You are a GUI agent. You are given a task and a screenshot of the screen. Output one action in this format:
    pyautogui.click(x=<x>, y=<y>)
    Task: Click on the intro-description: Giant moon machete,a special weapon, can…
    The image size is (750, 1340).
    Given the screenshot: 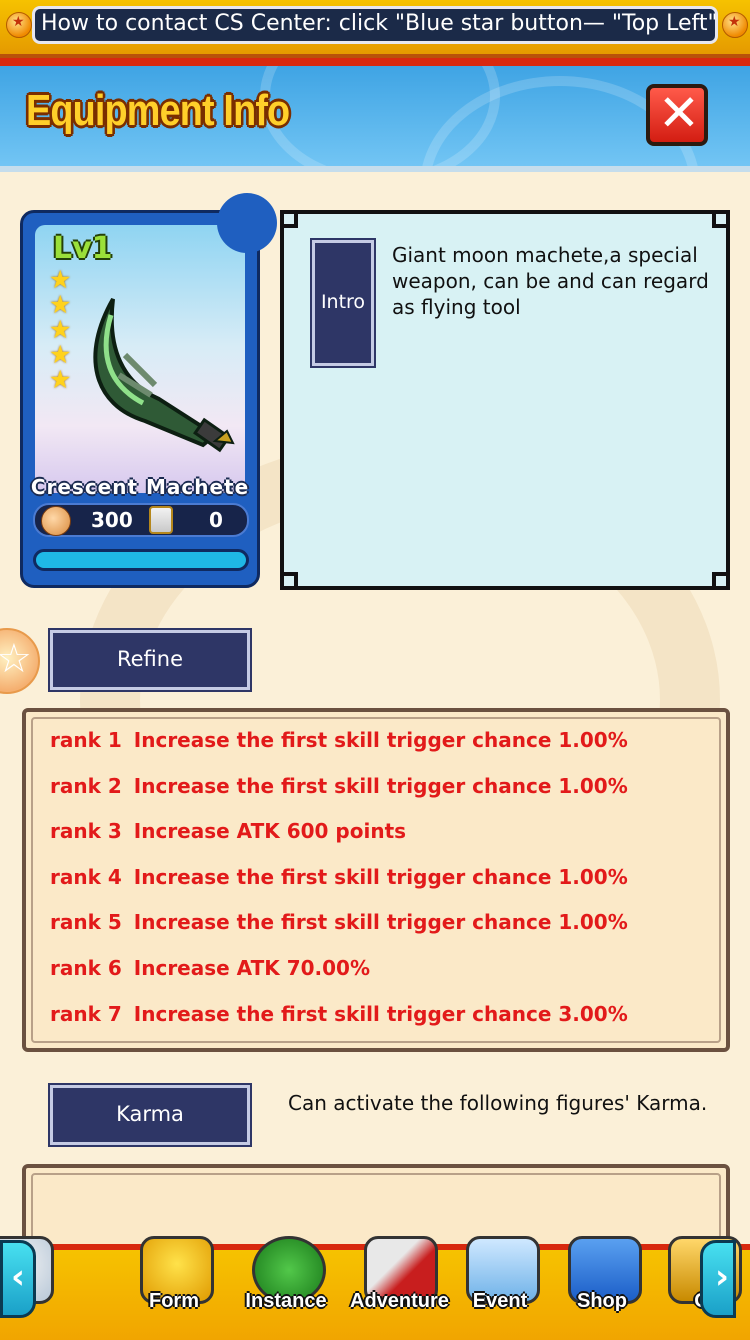 What is the action you would take?
    pyautogui.click(x=550, y=281)
    